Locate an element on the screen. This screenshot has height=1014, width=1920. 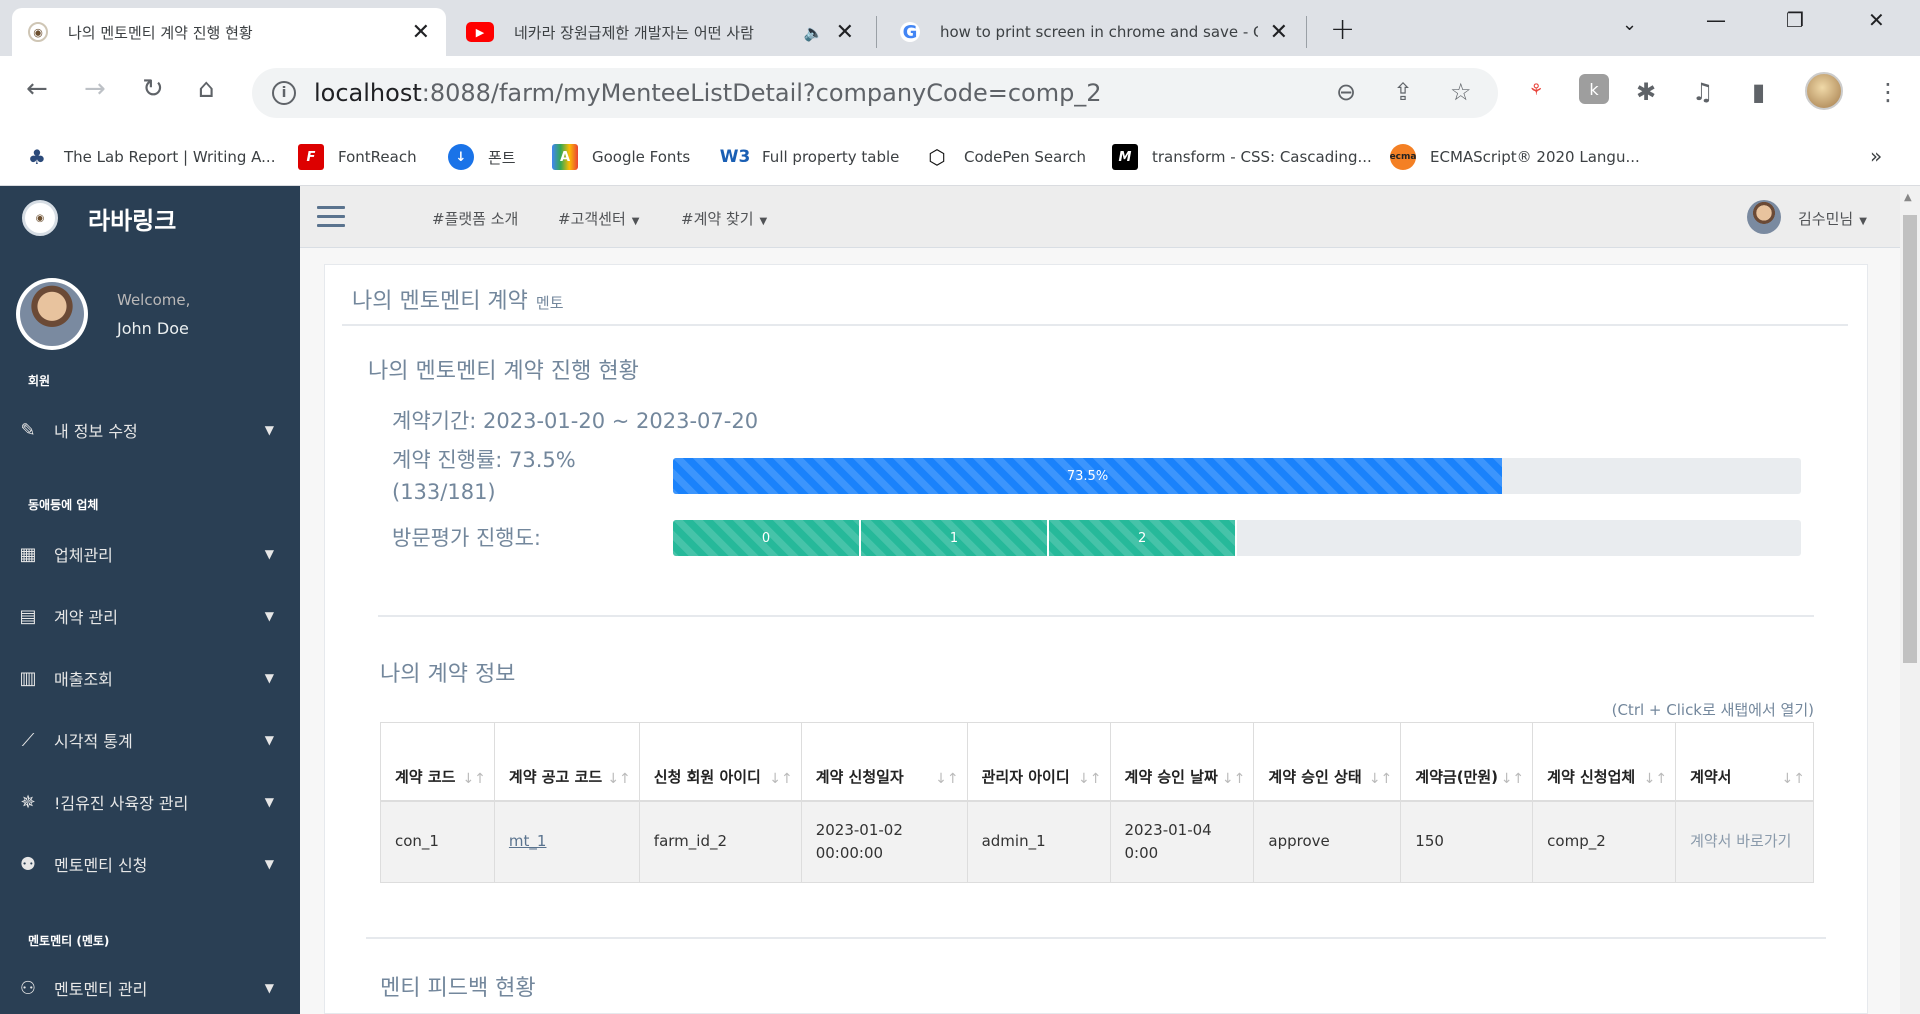
tab-youtube: ▶ 네카라 장원급제한 개발자는 어떤 사람 🔈 ✕ is located at coordinates (660, 32).